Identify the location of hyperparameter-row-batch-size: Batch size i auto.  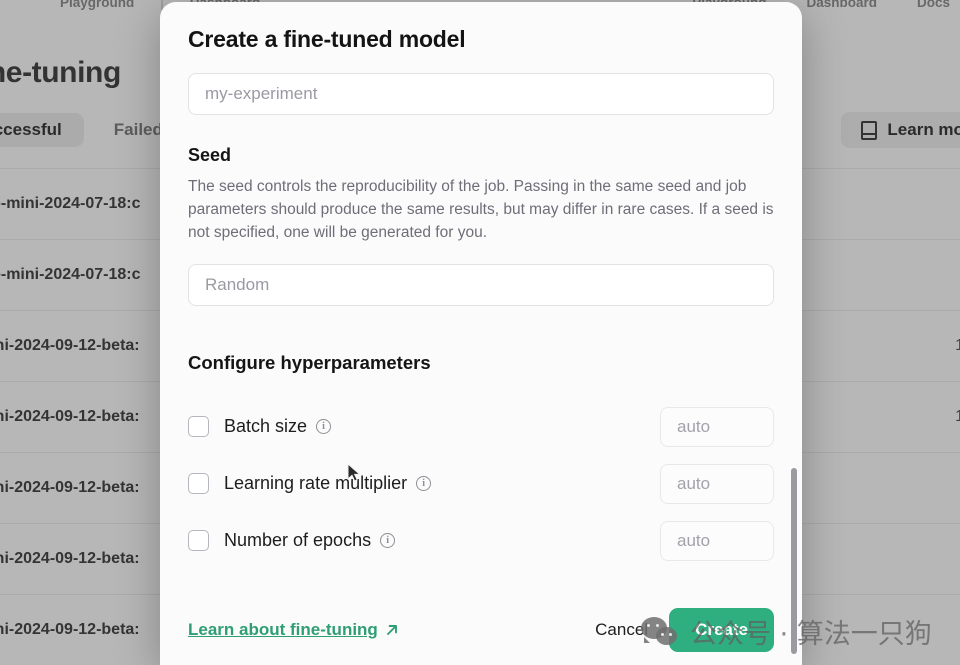
(481, 426).